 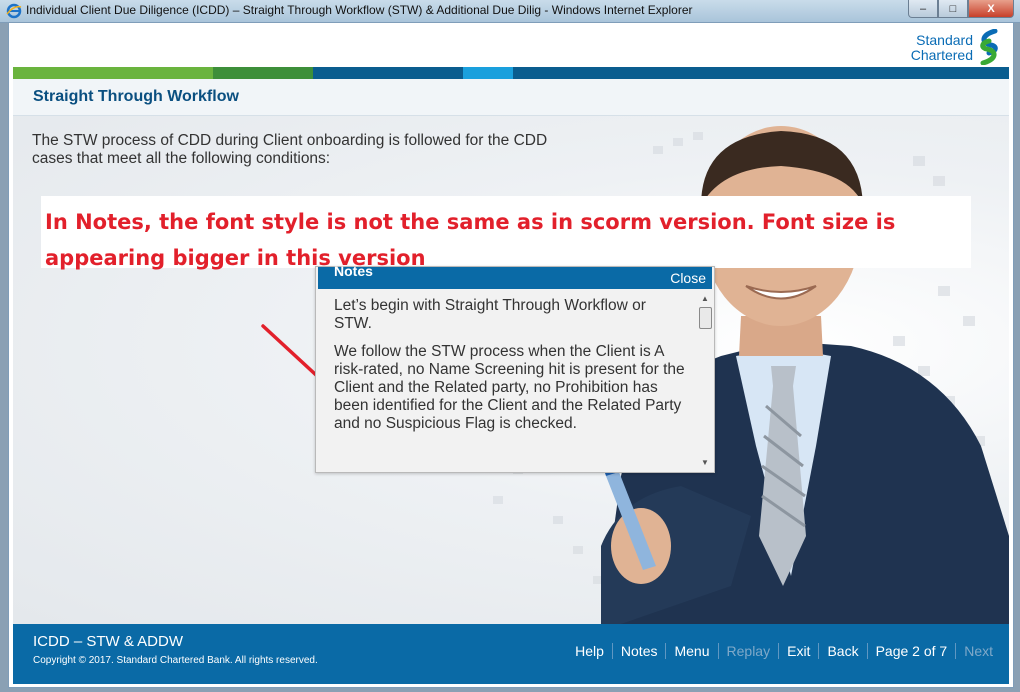 I want to click on replay-button: Replay, so click(x=749, y=651).